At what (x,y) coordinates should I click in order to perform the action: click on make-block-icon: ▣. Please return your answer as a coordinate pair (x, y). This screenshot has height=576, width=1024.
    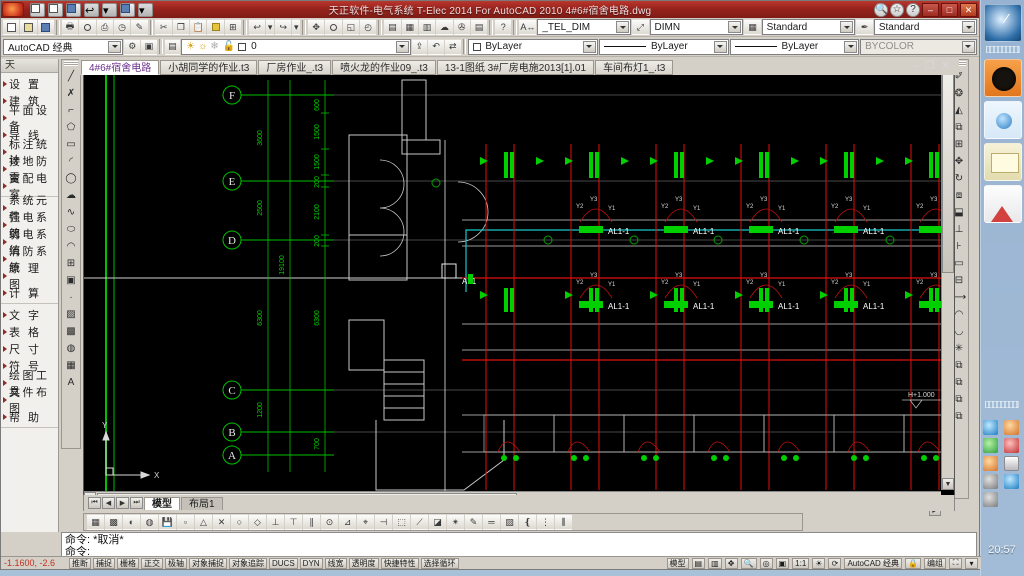
    Looking at the image, I should click on (71, 280).